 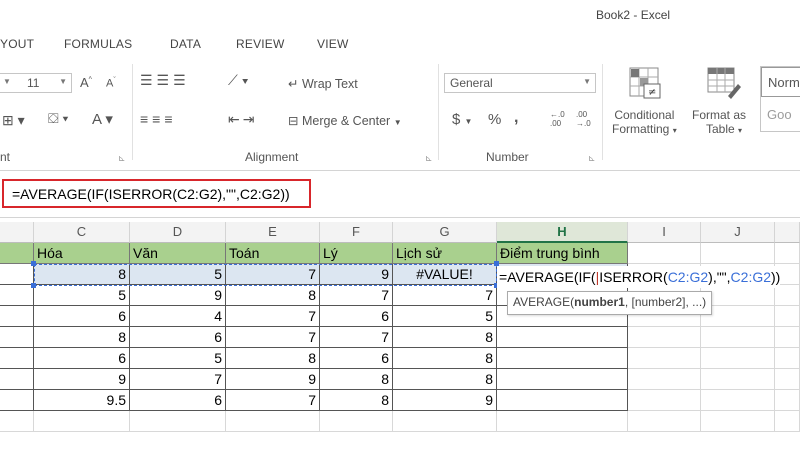 I want to click on cell-E6: 8, so click(x=273, y=358).